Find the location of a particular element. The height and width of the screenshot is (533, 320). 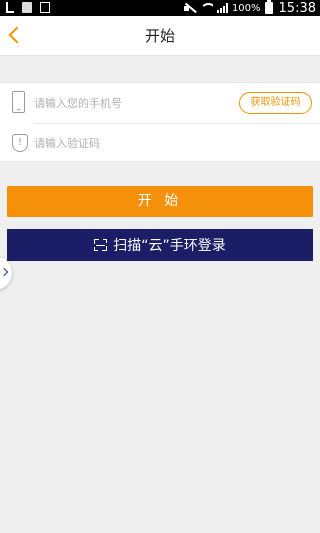

status-system-icons: 100% 15:38 is located at coordinates (249, 8).